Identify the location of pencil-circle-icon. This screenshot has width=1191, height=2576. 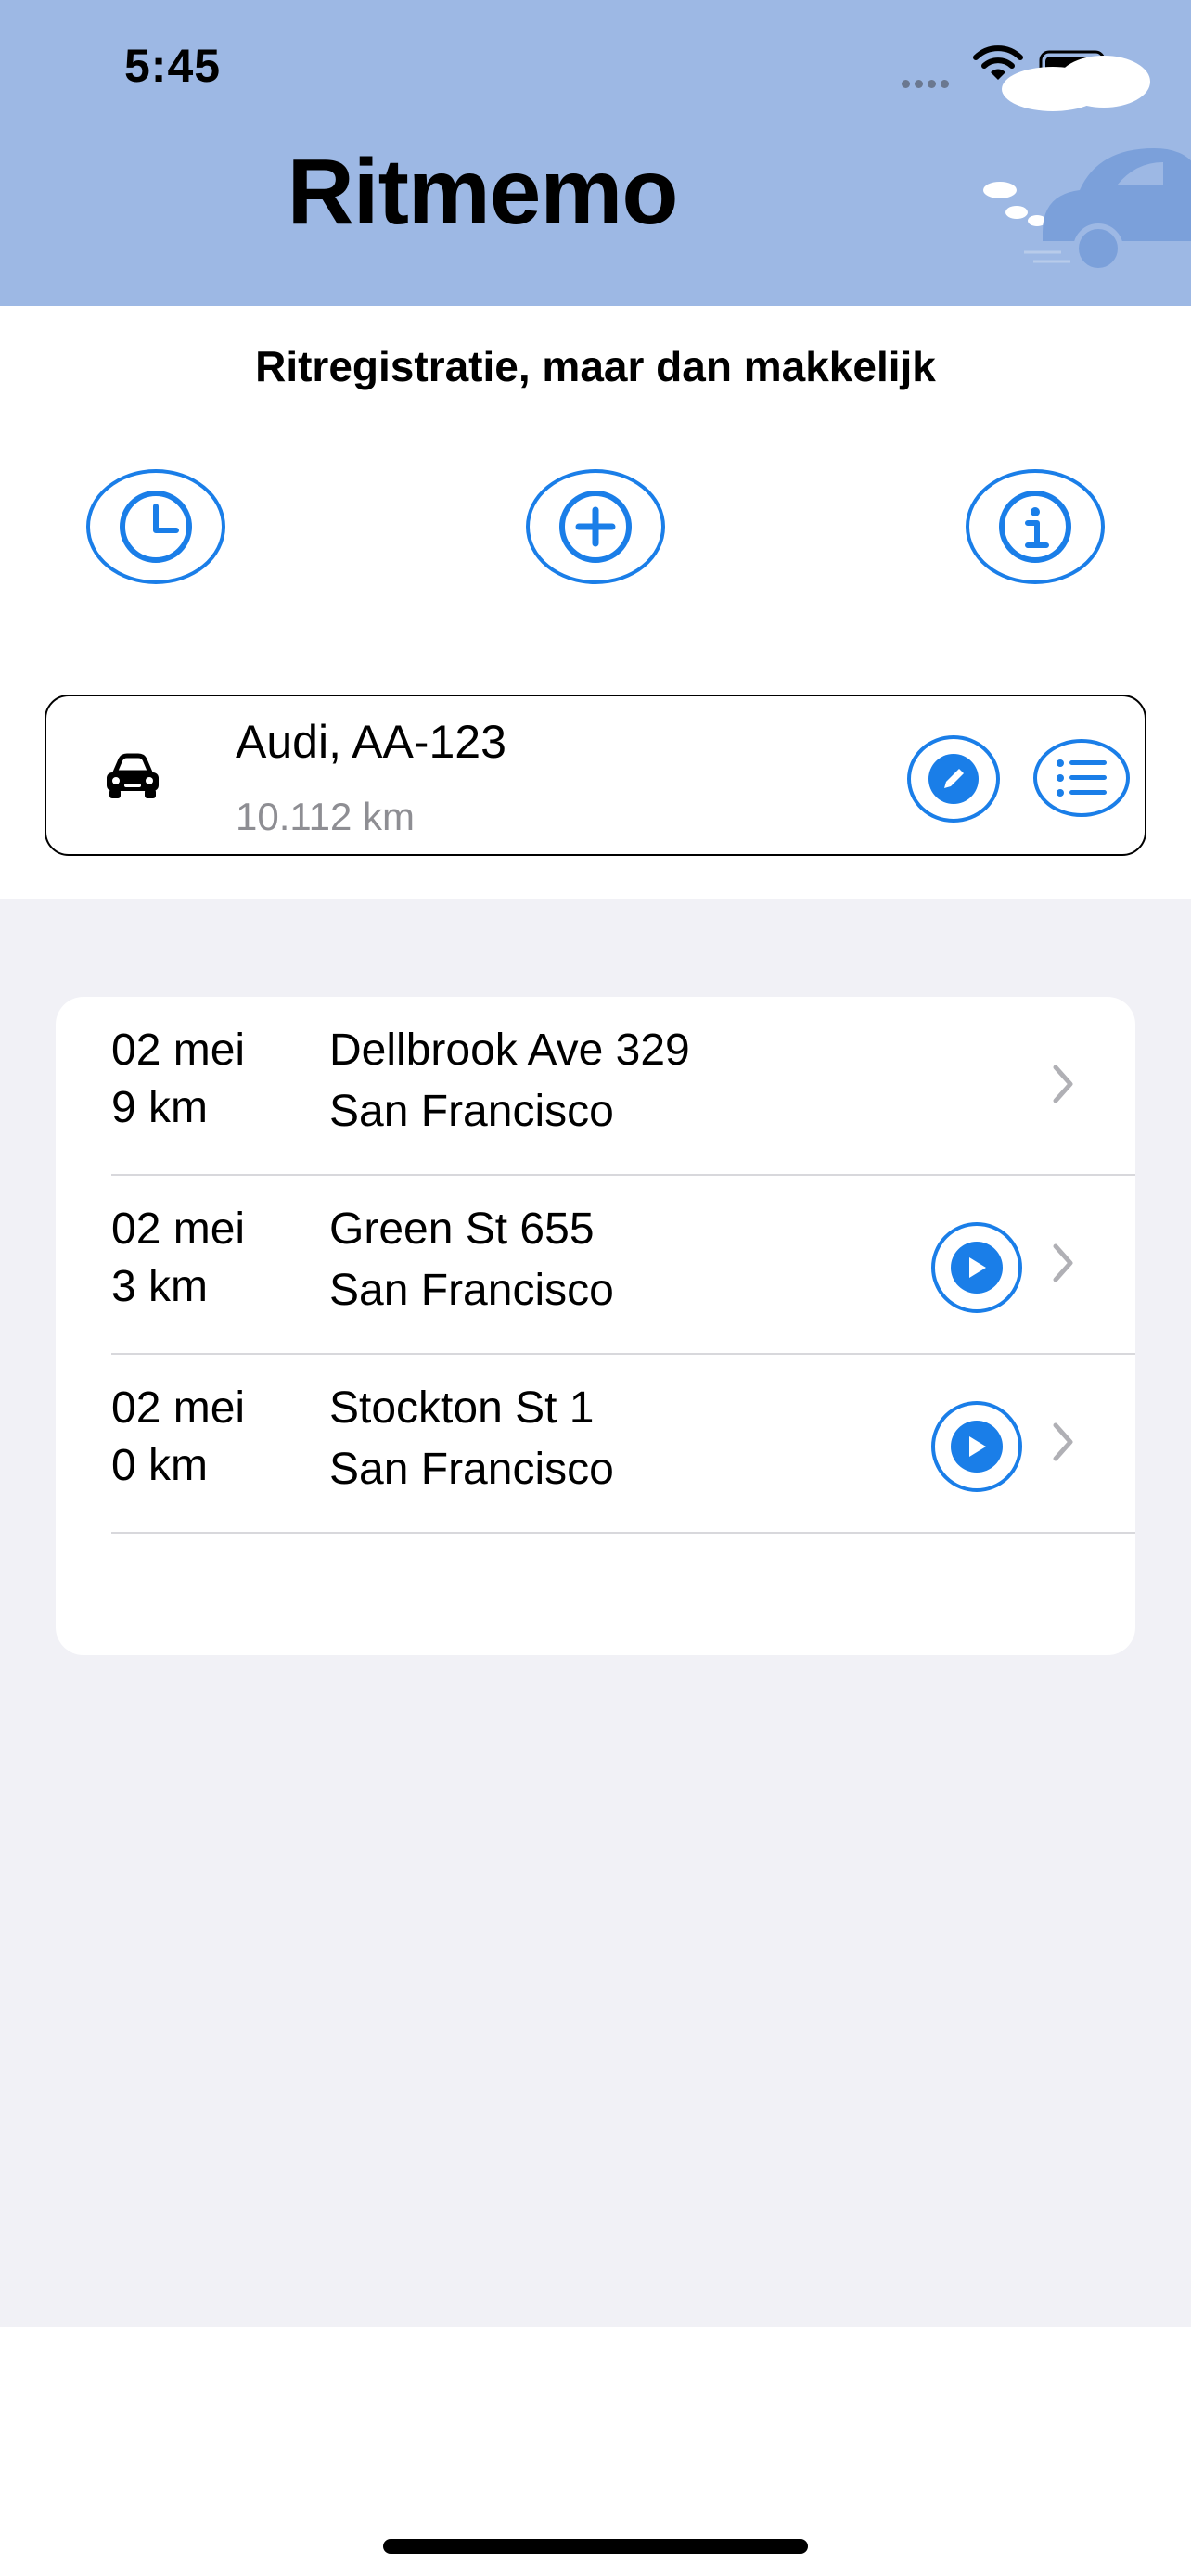
(953, 779).